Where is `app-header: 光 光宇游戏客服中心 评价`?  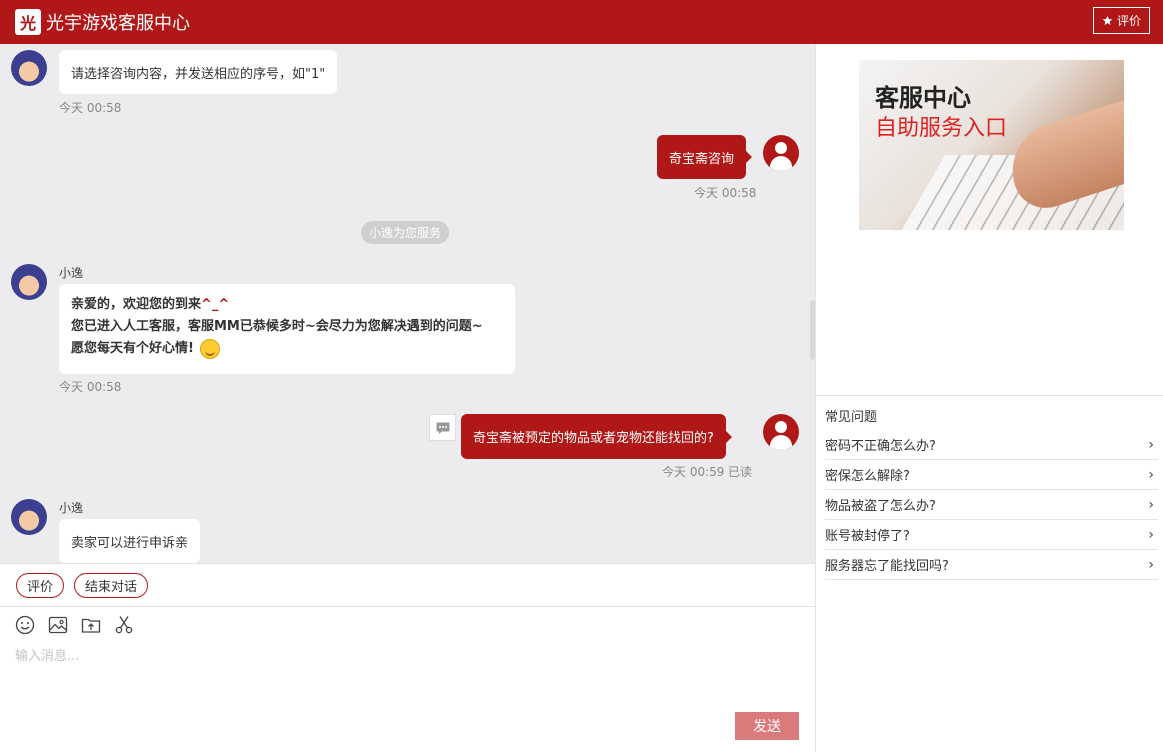
app-header: 光 光宇游戏客服中心 评价 is located at coordinates (581, 22).